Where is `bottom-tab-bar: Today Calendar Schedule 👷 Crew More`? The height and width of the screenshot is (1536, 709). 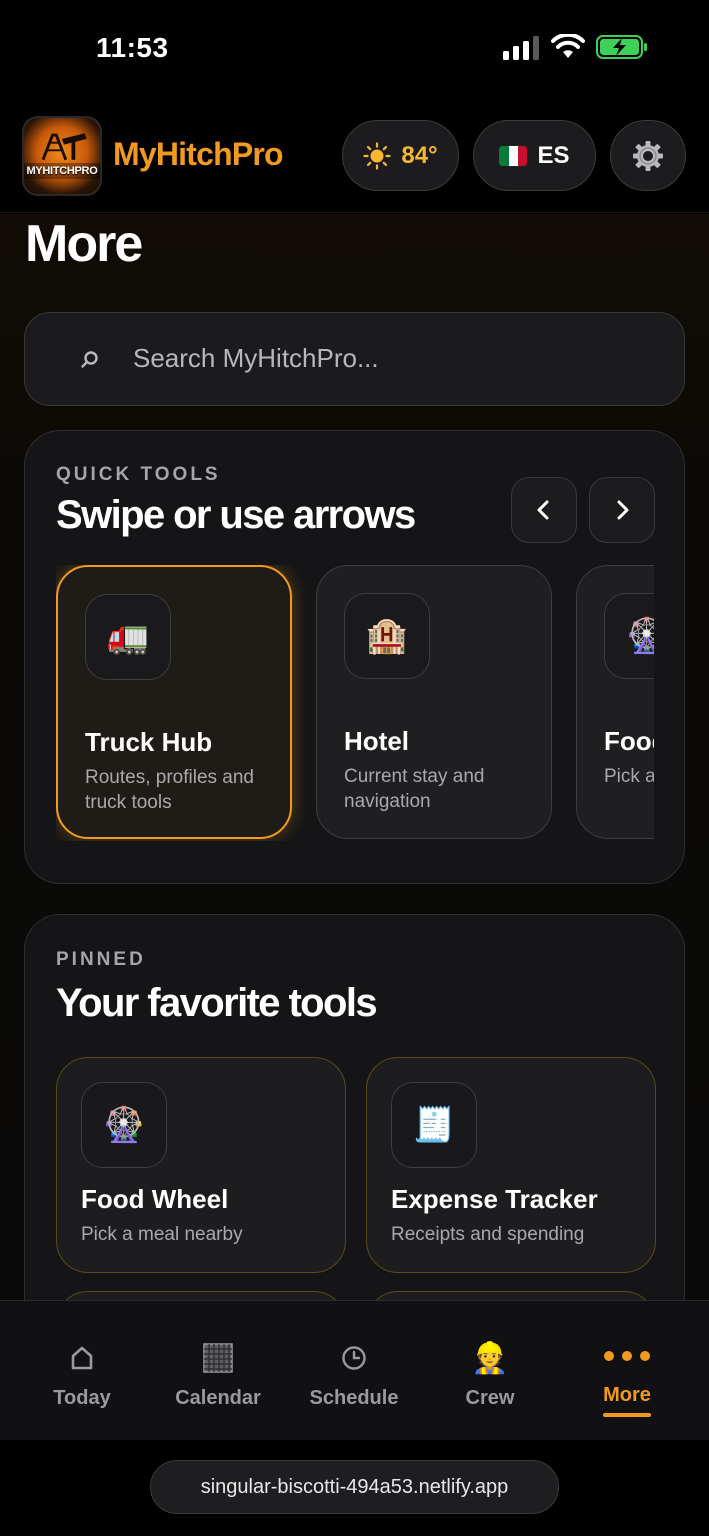
bottom-tab-bar: Today Calendar Schedule 👷 Crew More is located at coordinates (354, 1370).